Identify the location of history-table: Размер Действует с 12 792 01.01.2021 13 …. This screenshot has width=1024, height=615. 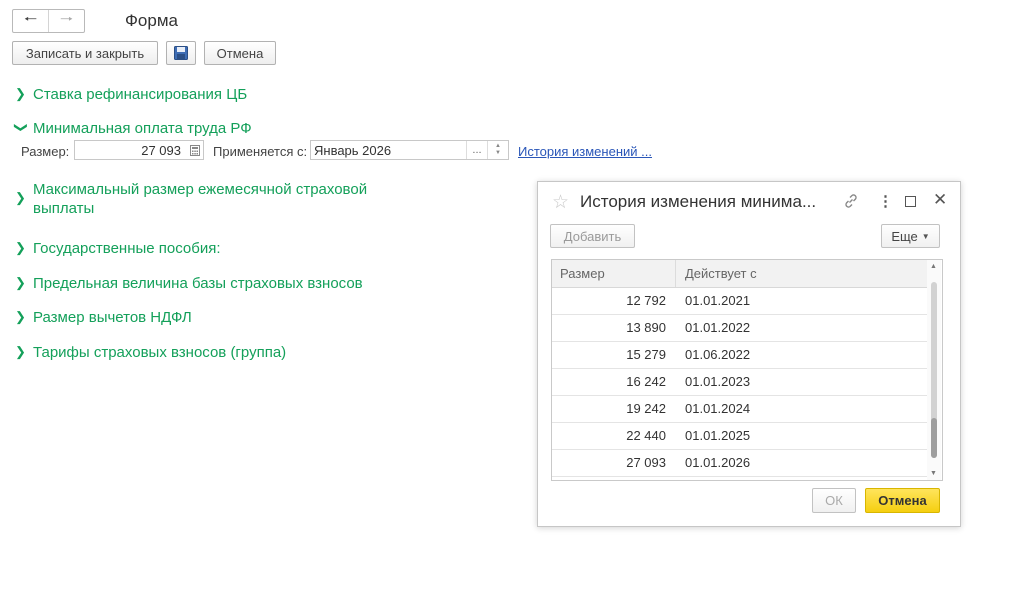
(747, 370).